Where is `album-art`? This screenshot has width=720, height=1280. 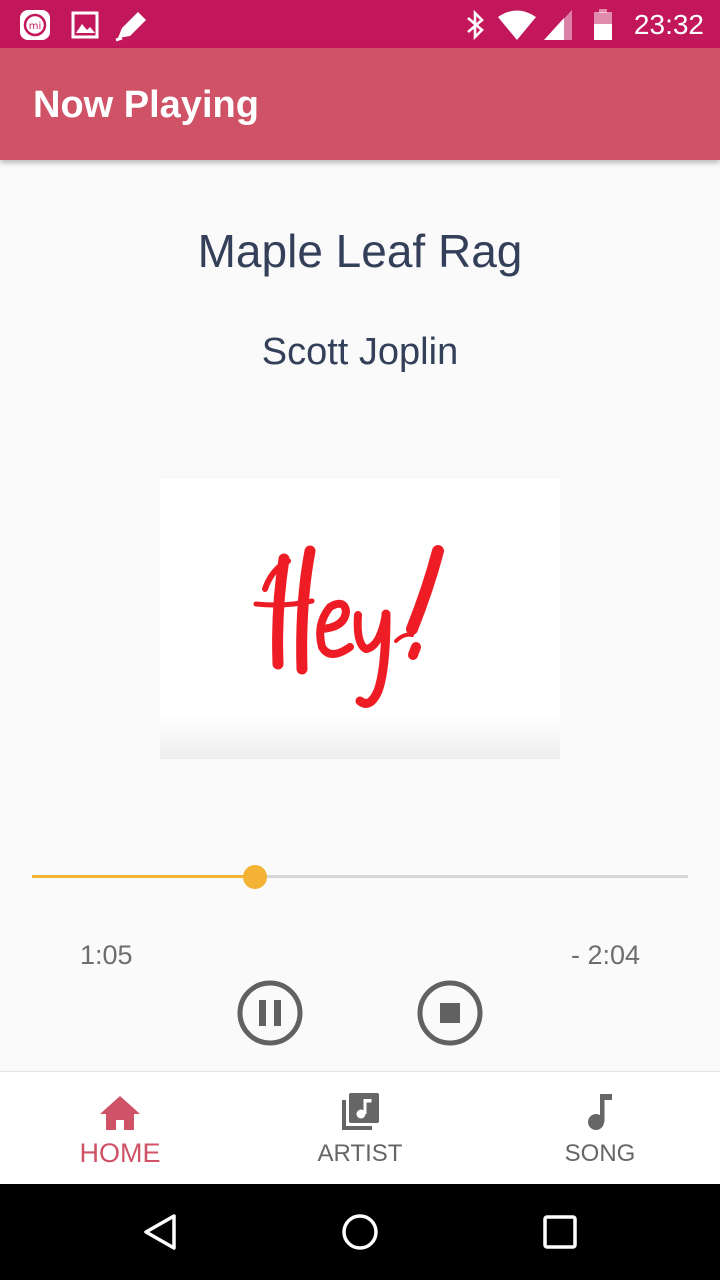
album-art is located at coordinates (360, 619).